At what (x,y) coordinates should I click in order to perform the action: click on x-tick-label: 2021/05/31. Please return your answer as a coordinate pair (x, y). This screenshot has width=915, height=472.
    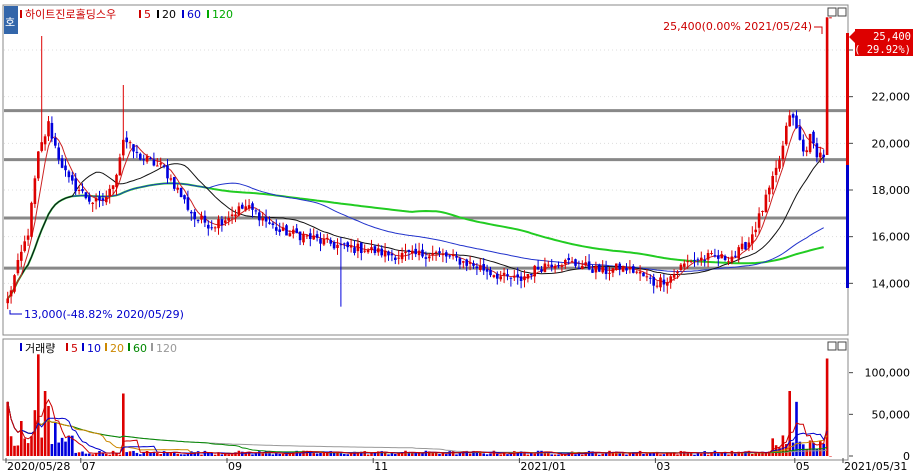
    Looking at the image, I should click on (875, 466).